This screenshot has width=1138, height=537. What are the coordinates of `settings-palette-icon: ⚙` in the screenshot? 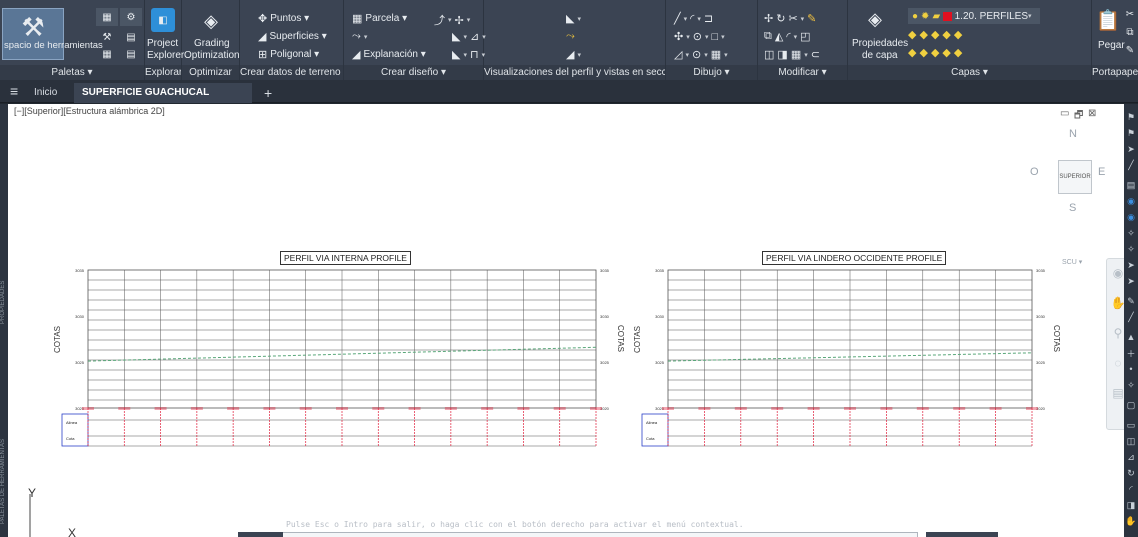 It's located at (131, 17).